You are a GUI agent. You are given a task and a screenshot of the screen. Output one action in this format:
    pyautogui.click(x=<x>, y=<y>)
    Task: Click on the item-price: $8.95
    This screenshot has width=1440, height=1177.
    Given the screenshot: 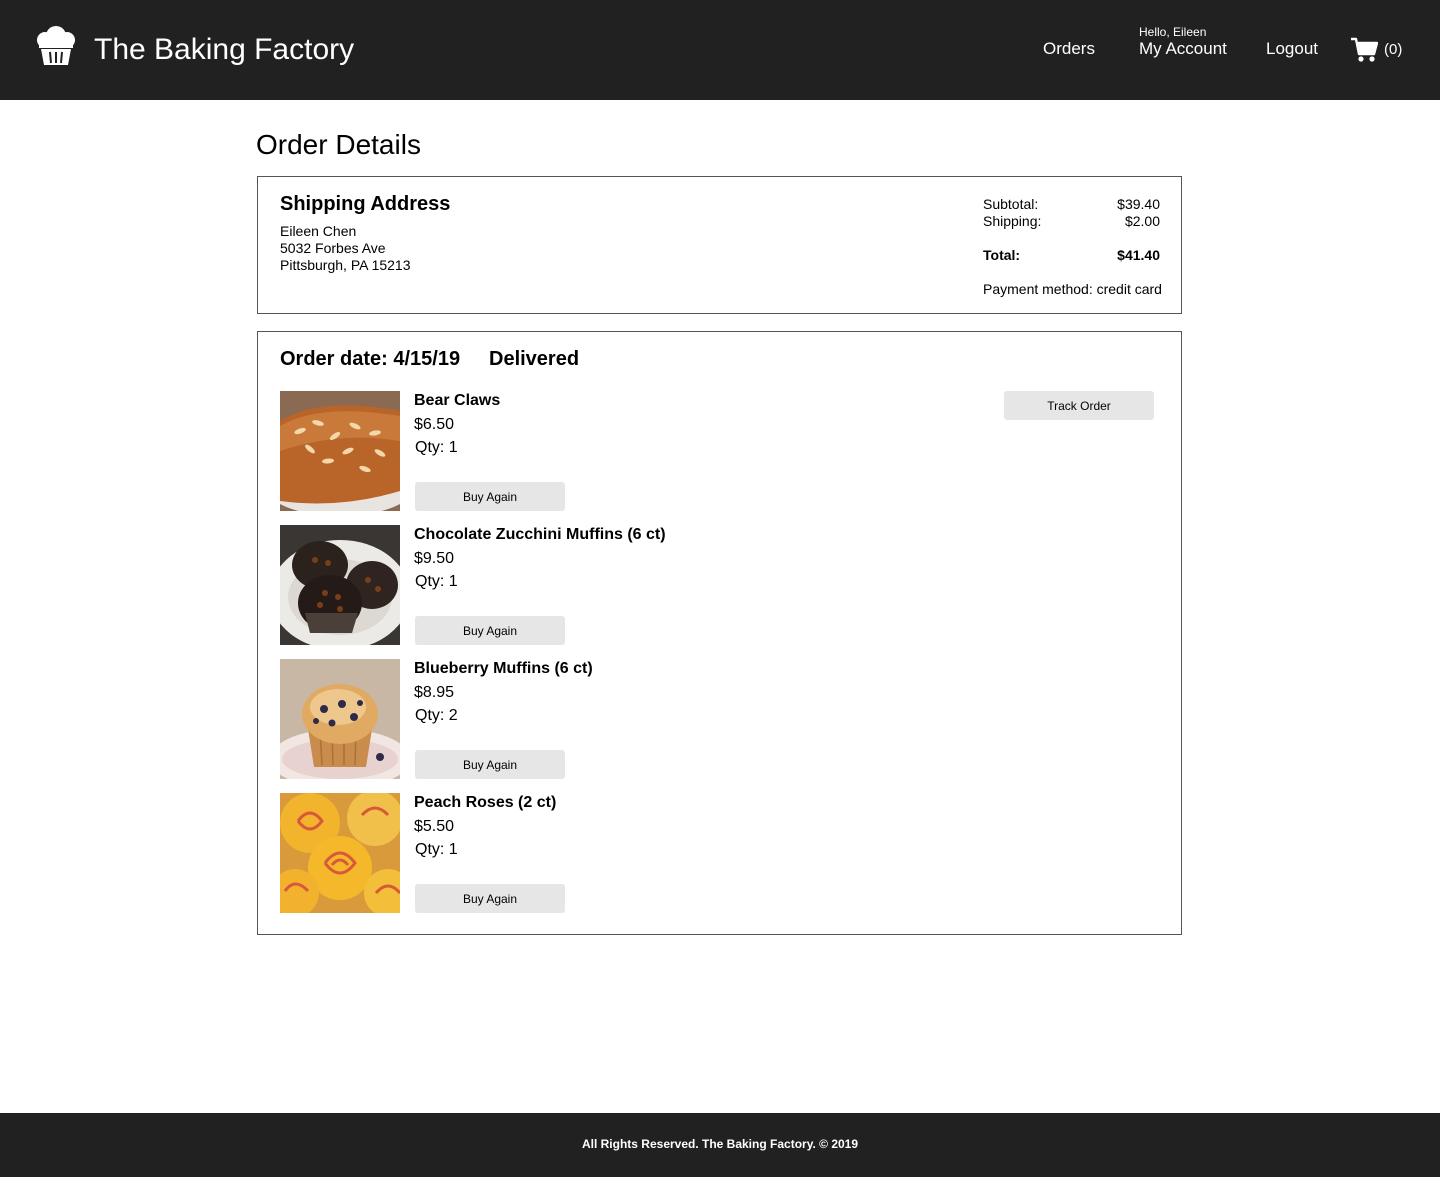 What is the action you would take?
    pyautogui.click(x=434, y=692)
    